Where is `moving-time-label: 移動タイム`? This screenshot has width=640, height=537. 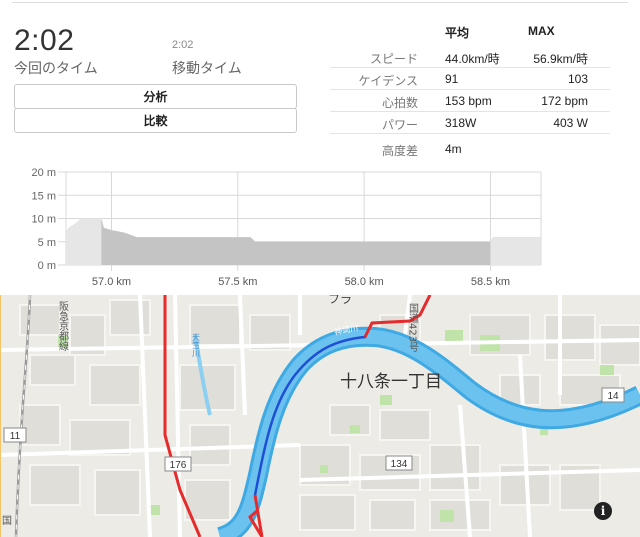
moving-time-label: 移動タイム is located at coordinates (207, 69).